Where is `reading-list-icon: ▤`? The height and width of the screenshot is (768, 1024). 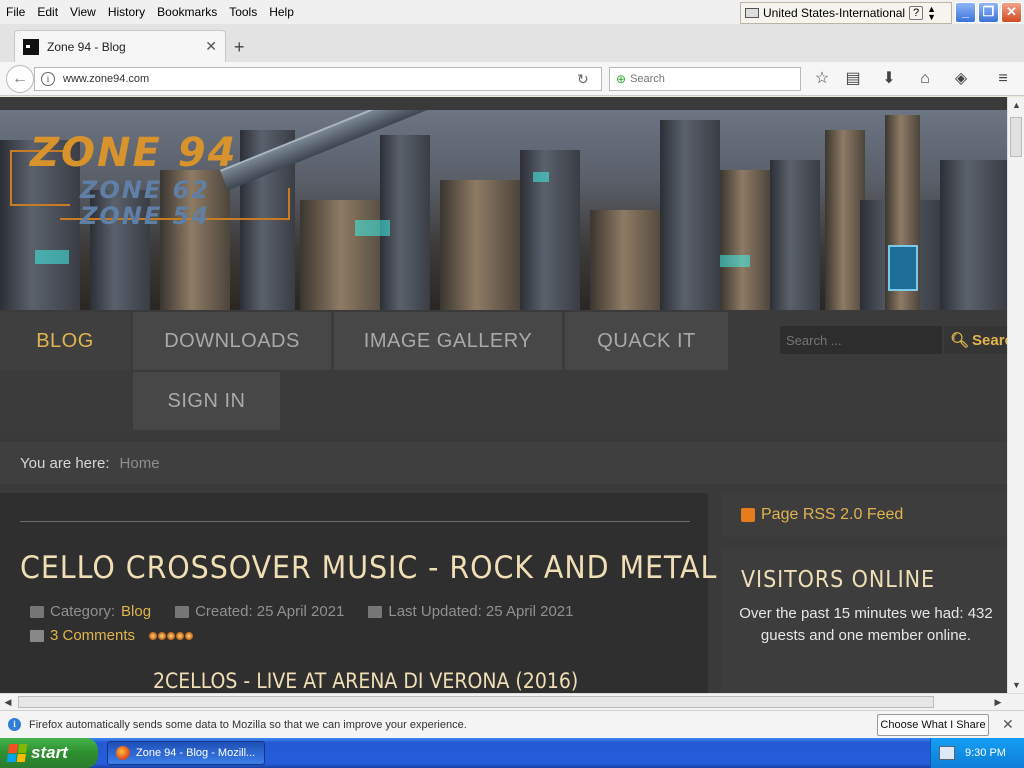
reading-list-icon: ▤ is located at coordinates (853, 79).